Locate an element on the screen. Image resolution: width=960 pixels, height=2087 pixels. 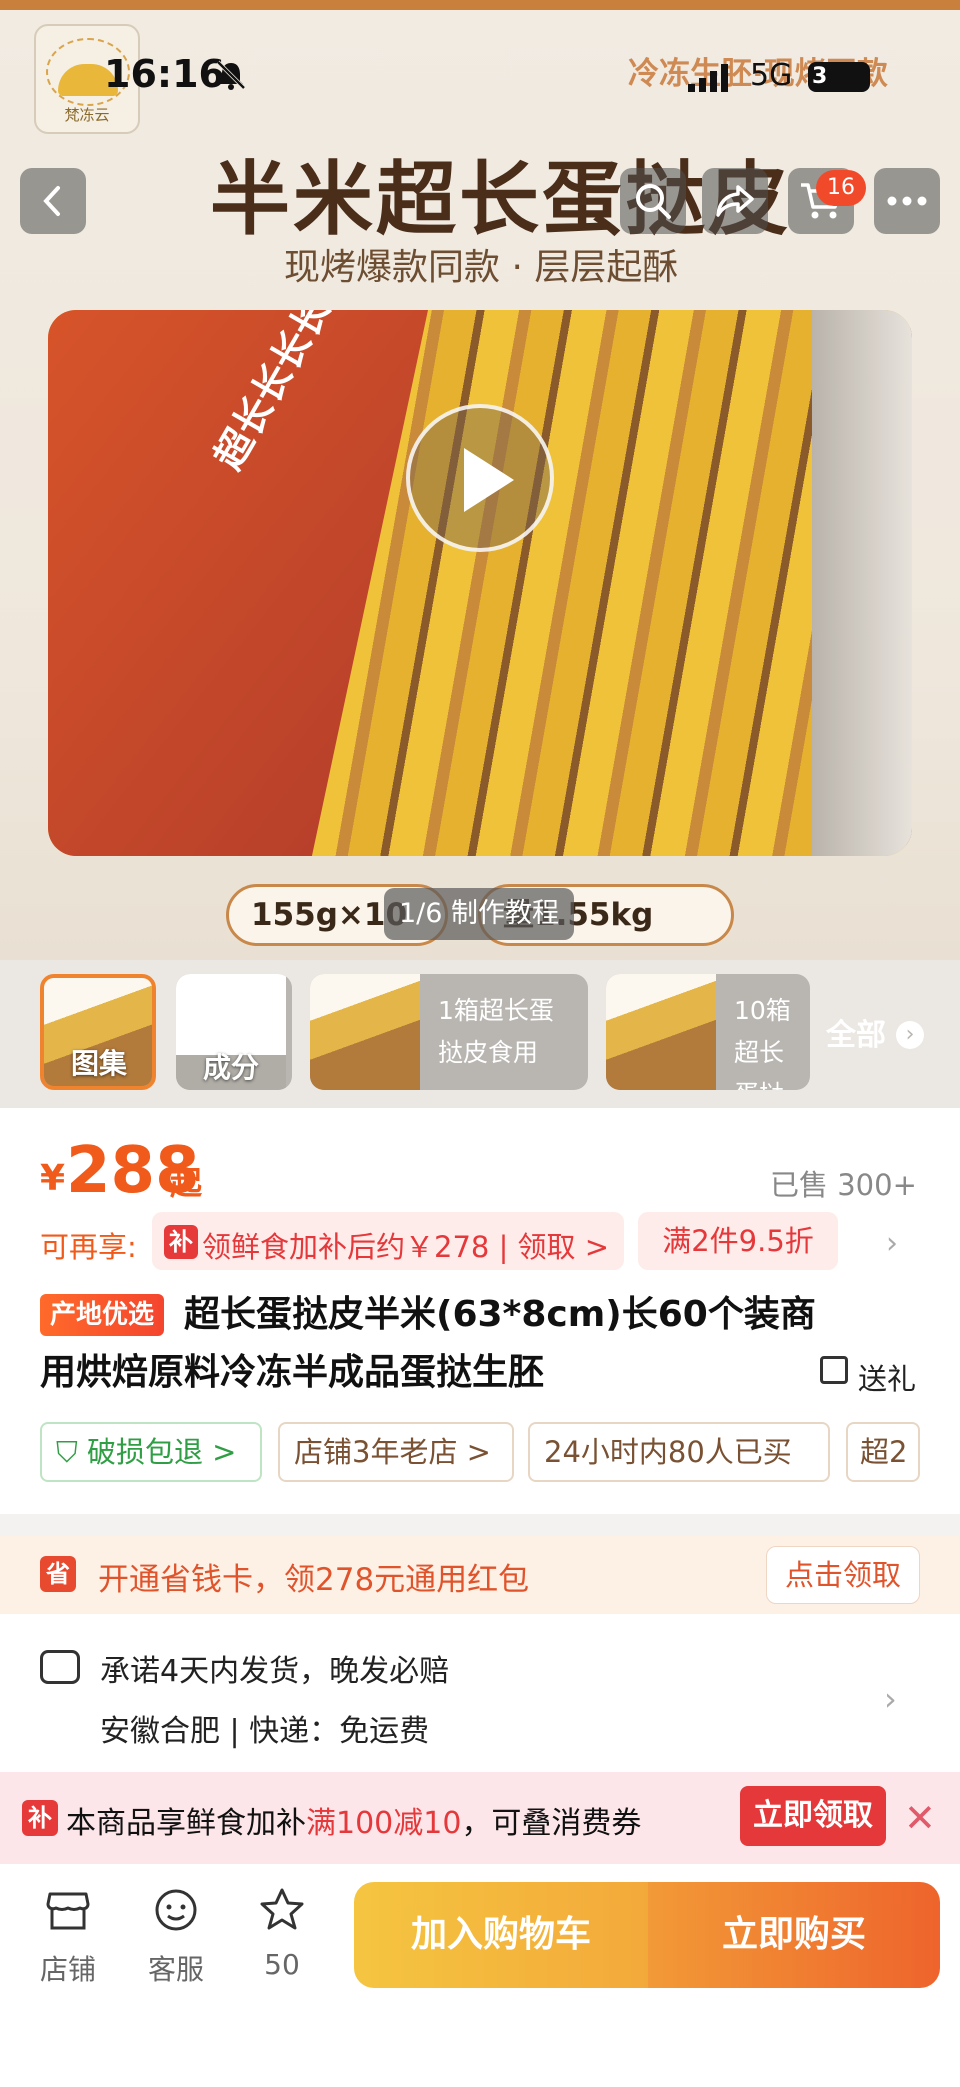
multi-buy-discount: 满2件9.5折 is located at coordinates (738, 1241).